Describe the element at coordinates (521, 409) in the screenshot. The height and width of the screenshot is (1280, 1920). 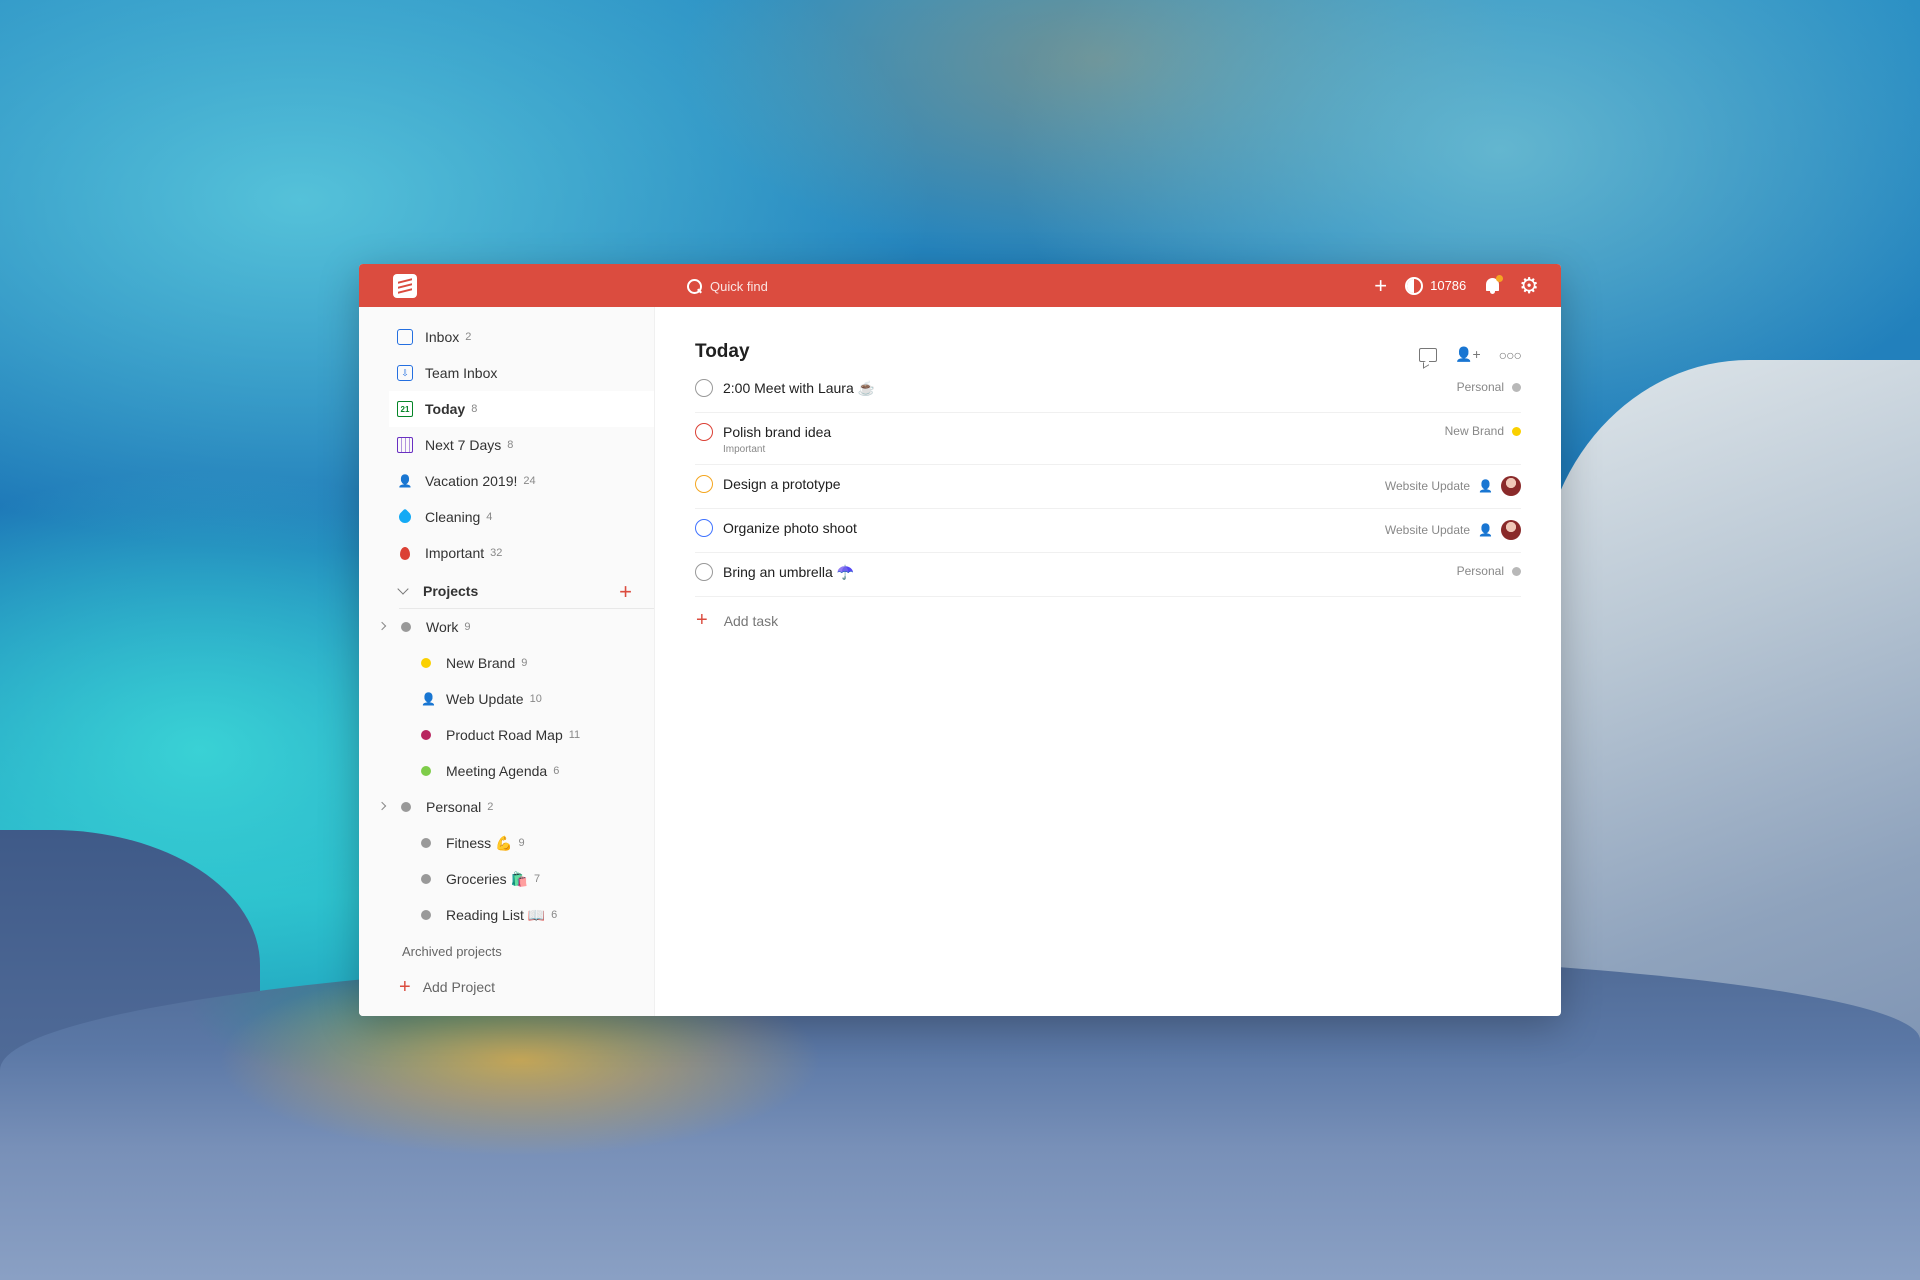
I see `sidebar-item-today: 21 Today 8` at that location.